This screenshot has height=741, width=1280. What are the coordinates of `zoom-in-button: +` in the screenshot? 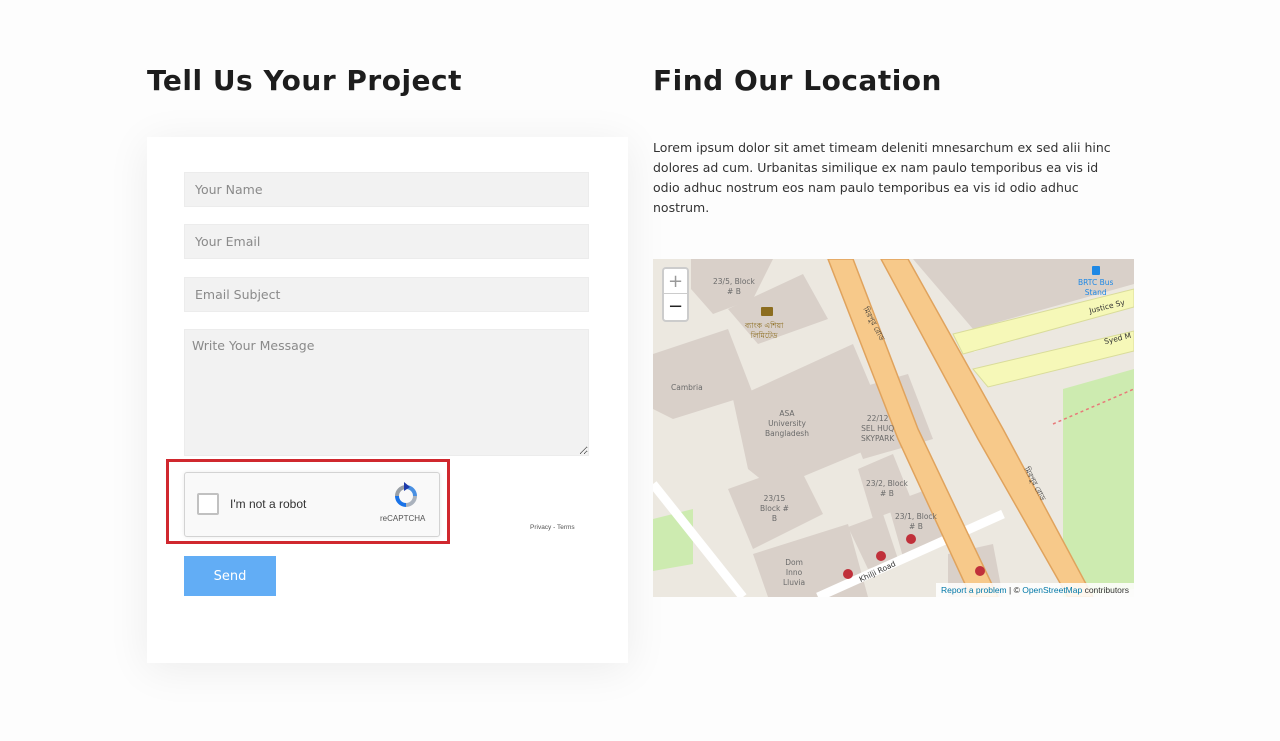 It's located at (675, 281).